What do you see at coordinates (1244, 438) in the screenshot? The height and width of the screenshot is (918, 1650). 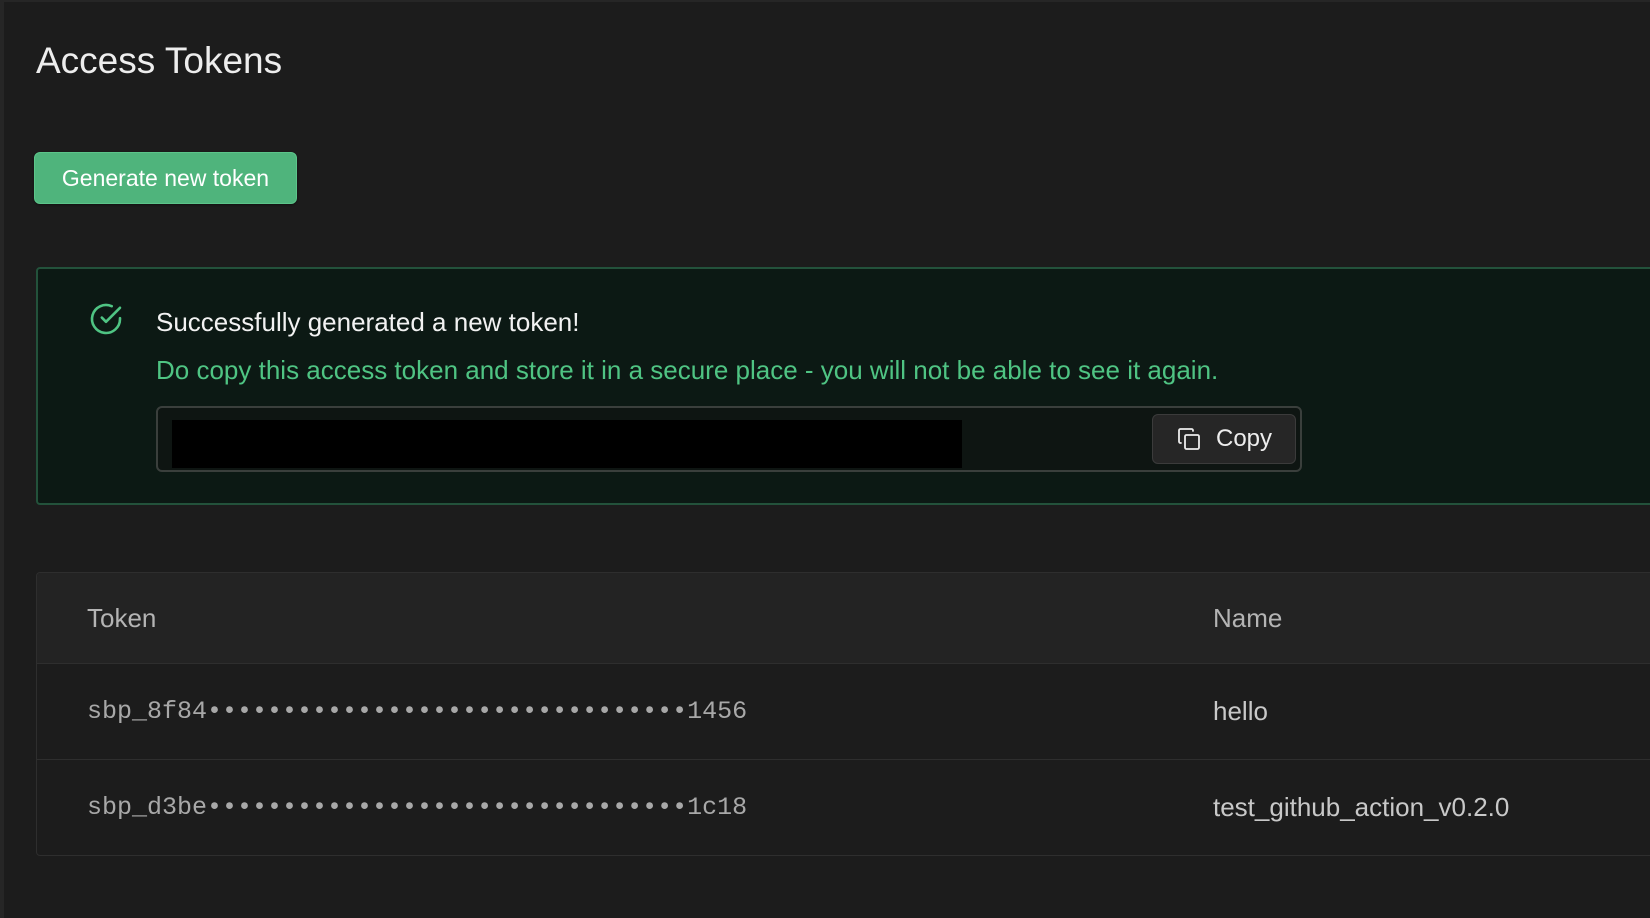 I see `copy-label: Copy` at bounding box center [1244, 438].